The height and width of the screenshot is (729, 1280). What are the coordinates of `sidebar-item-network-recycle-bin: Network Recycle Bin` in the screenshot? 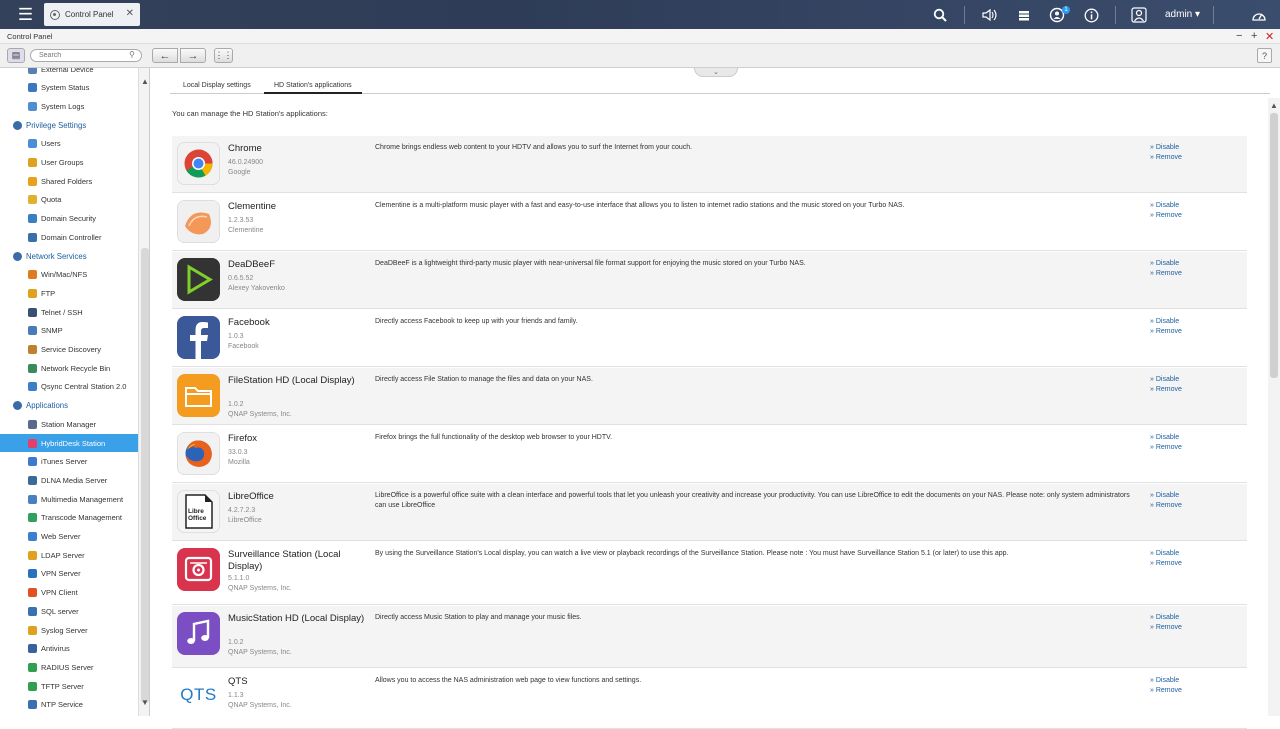 It's located at (69, 368).